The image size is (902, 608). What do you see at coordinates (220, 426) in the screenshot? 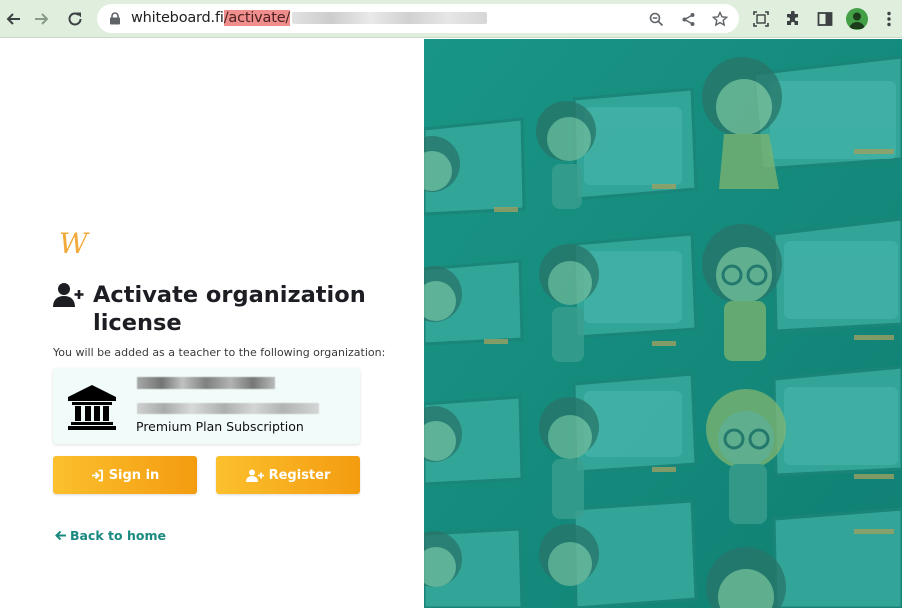
I see `organization-plan: Premium Plan Subscription` at bounding box center [220, 426].